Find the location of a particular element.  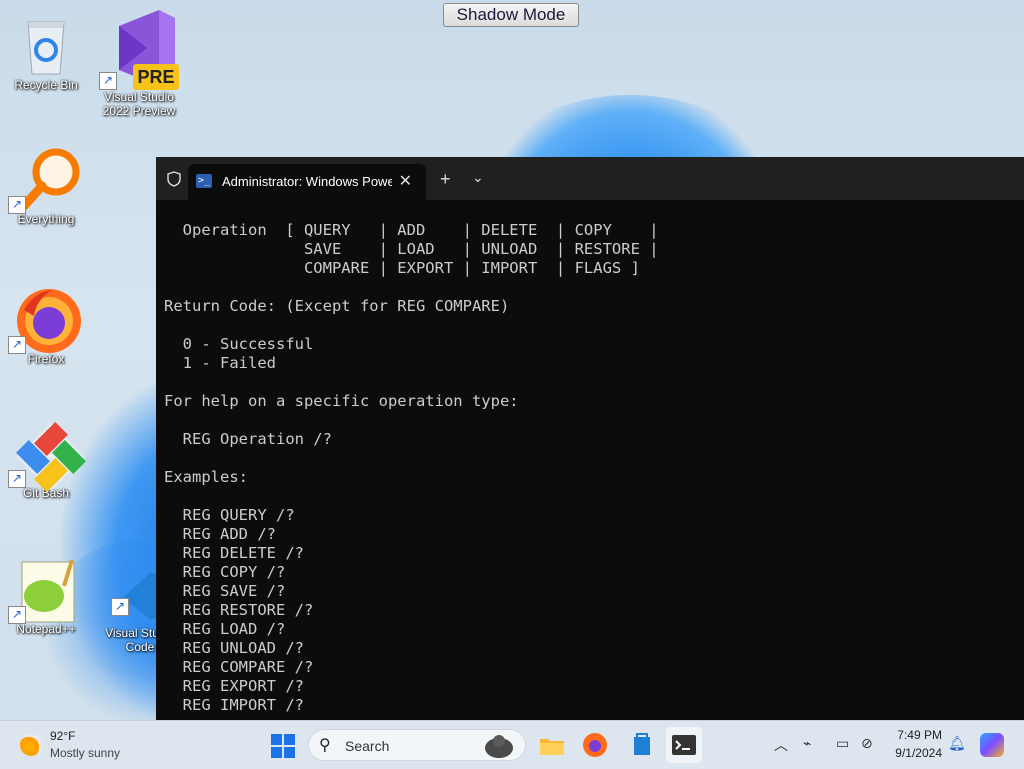

terminal-line: REG COPY /? is located at coordinates (225, 572).